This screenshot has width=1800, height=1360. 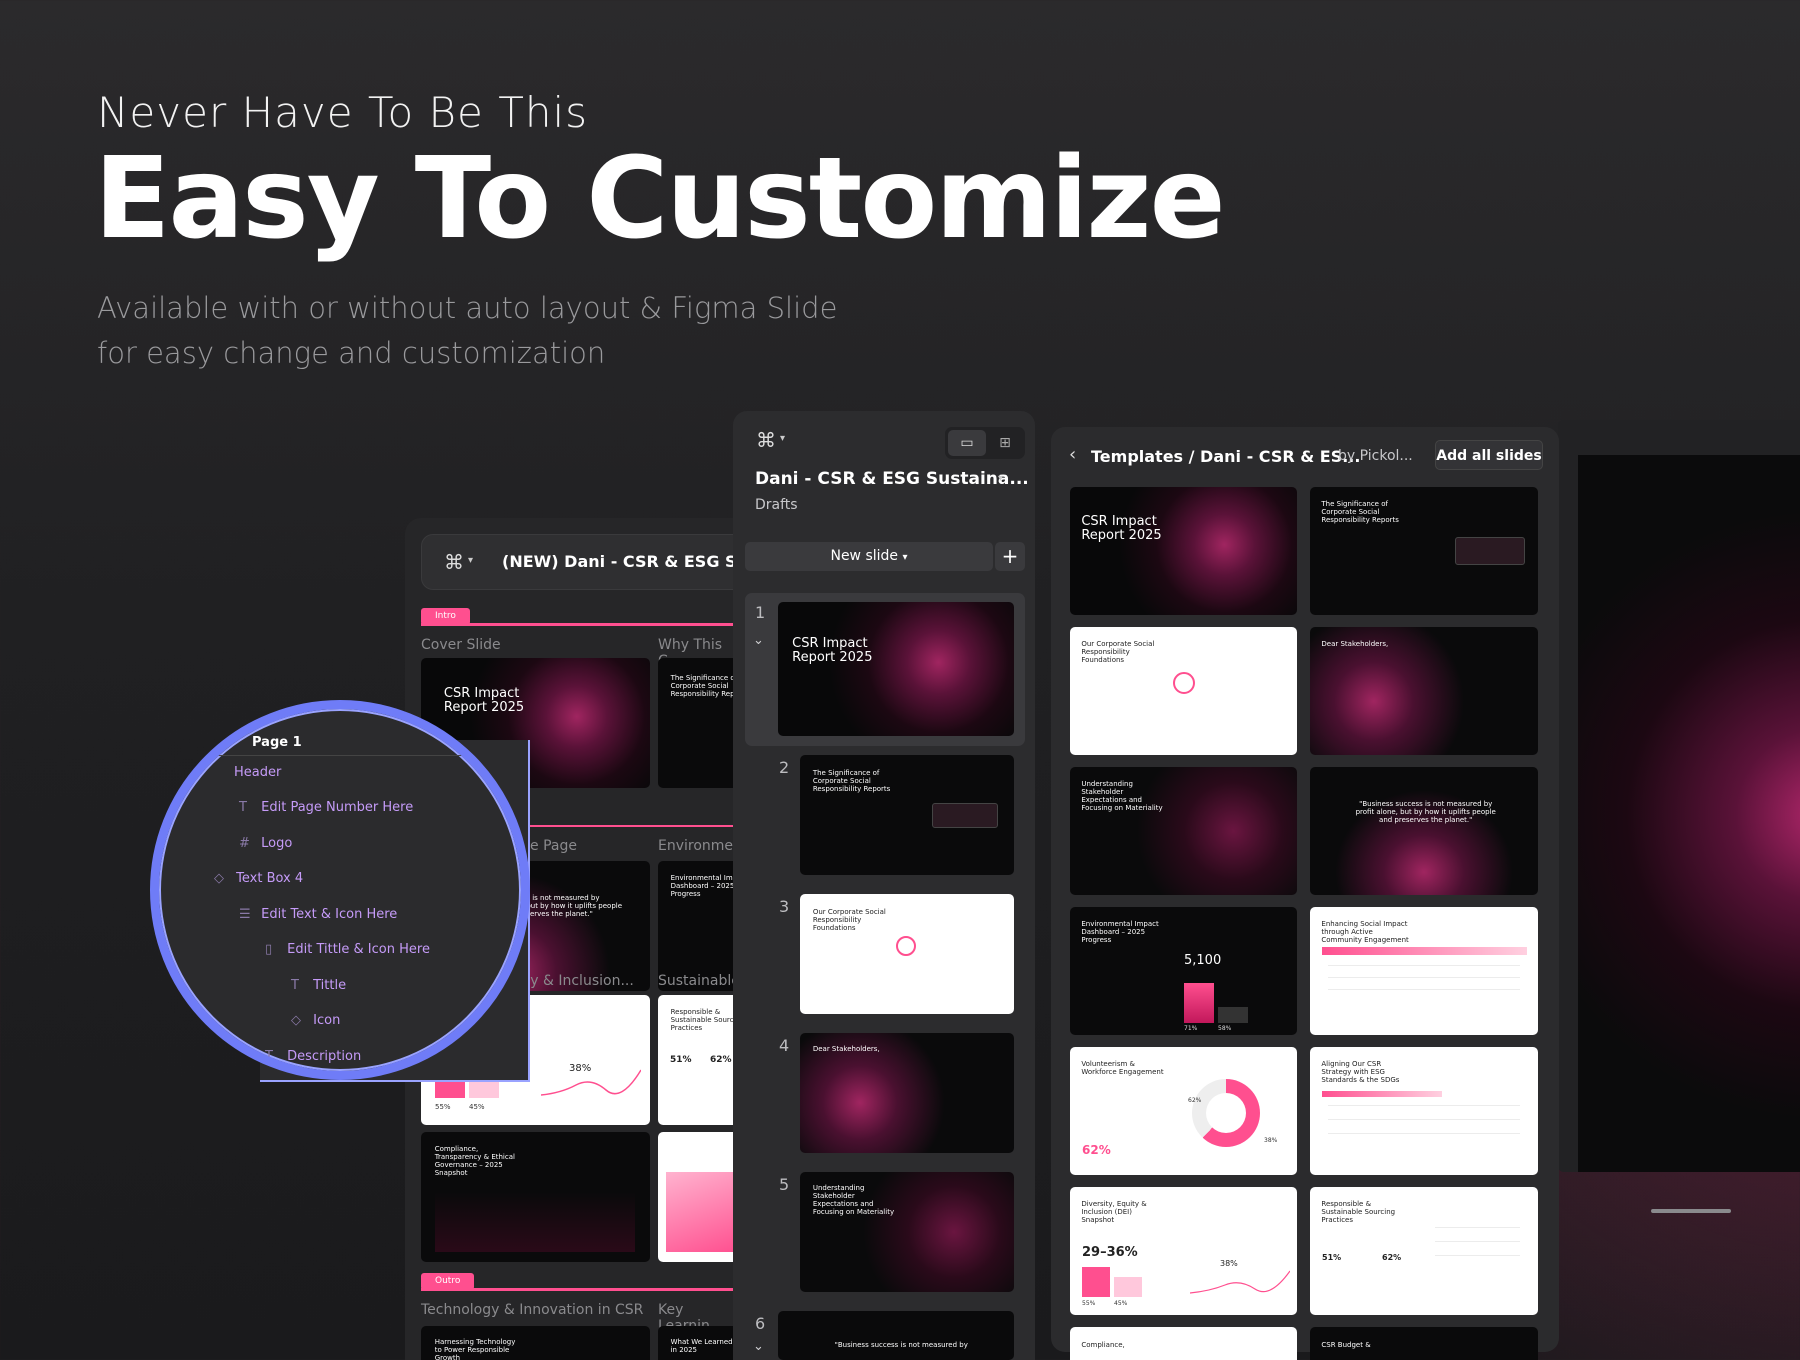 I want to click on layer-label: Description, so click(x=324, y=1056).